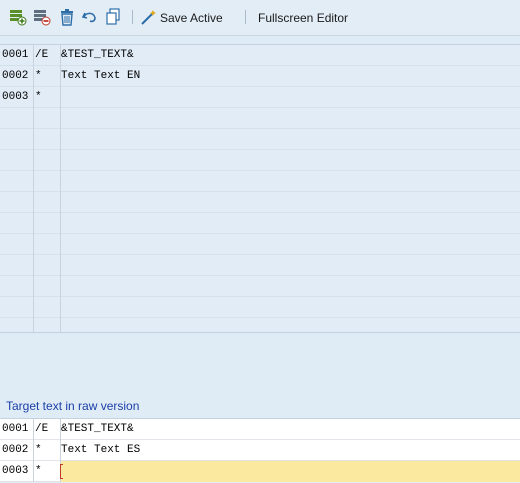 This screenshot has width=520, height=483. I want to click on text-column: Text Text ES, so click(290, 450).